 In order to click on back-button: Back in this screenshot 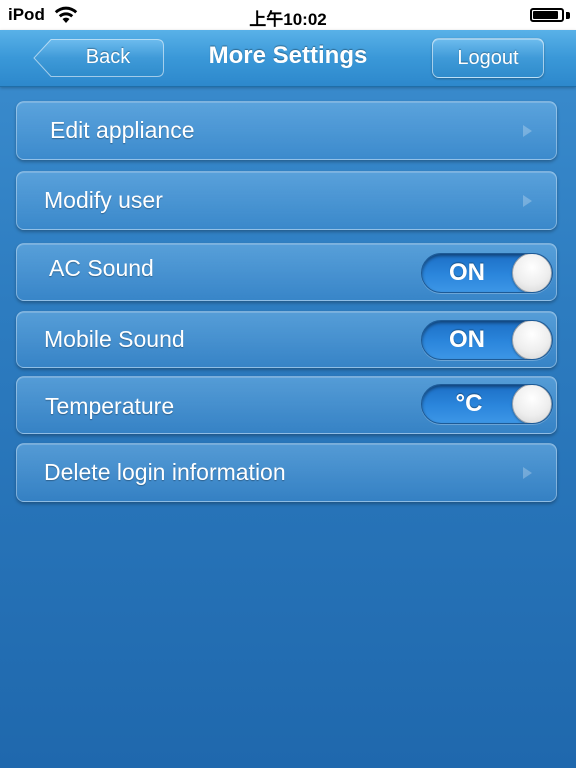, I will do `click(99, 58)`.